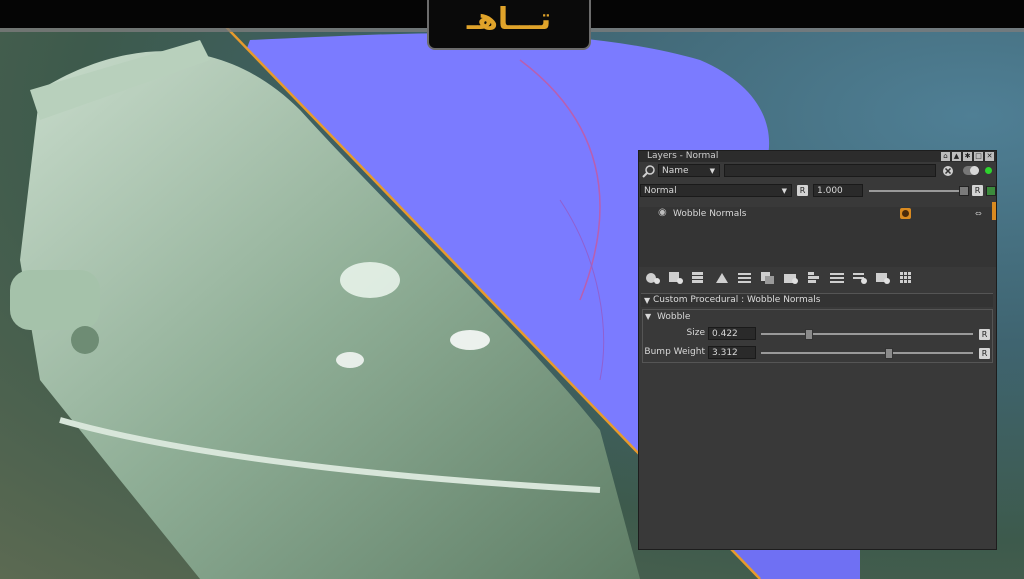 Image resolution: width=1024 pixels, height=579 pixels. I want to click on bump-weight-value-field: 3.312, so click(732, 352).